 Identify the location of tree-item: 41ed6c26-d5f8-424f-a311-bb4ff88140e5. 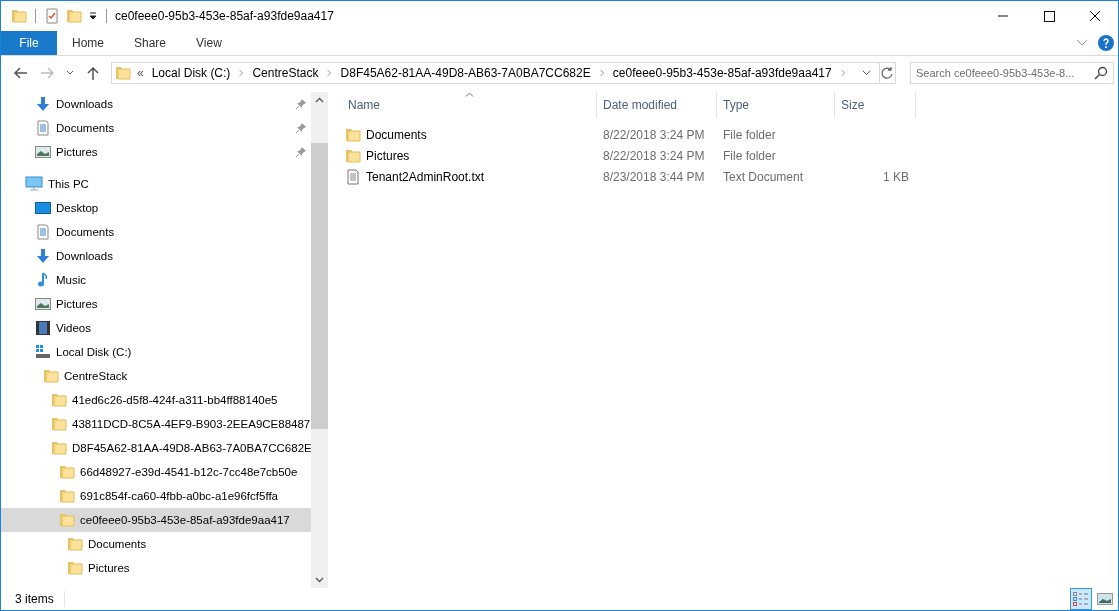
(156, 400).